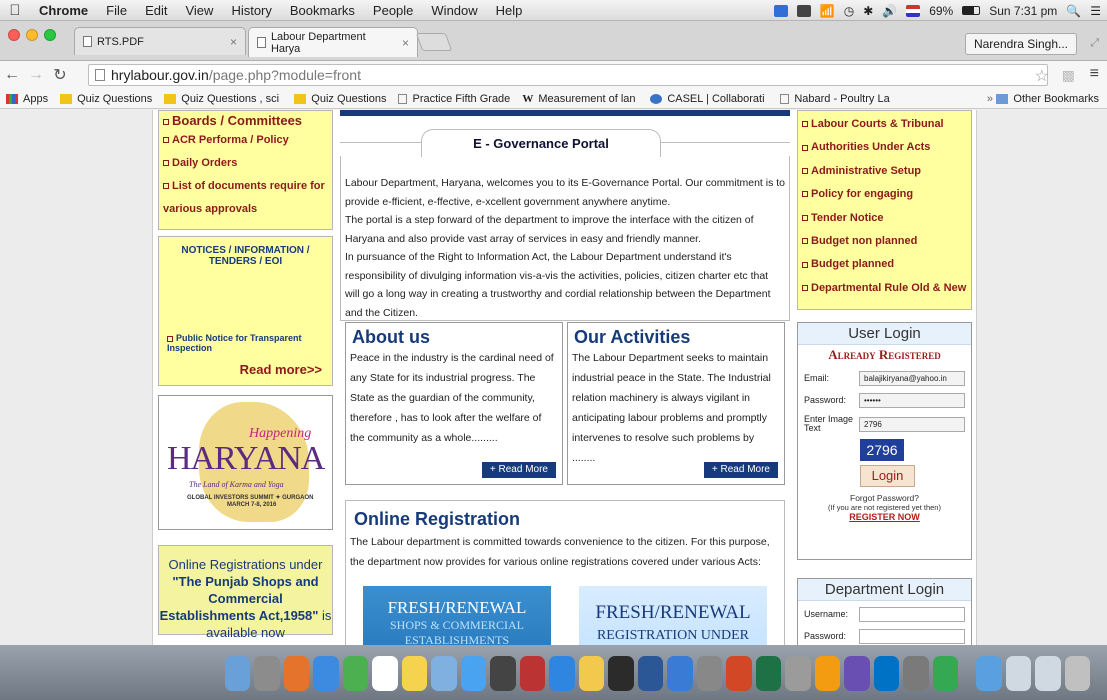 The image size is (1107, 700). Describe the element at coordinates (1073, 11) in the screenshot. I see `spotlight-icon: 🔍` at that location.